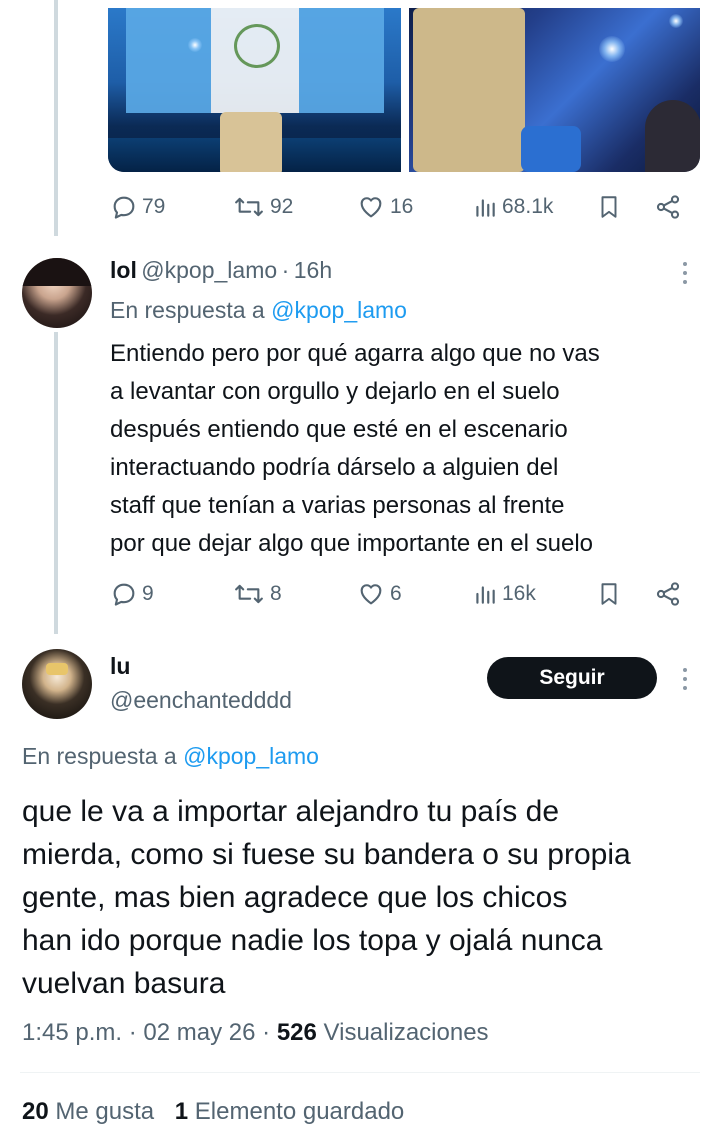  I want to click on likes-stat: 20 Me gusta, so click(91, 1111).